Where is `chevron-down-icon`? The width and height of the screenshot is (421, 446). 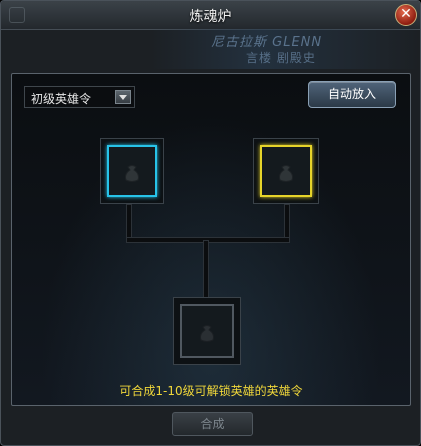
chevron-down-icon is located at coordinates (123, 97).